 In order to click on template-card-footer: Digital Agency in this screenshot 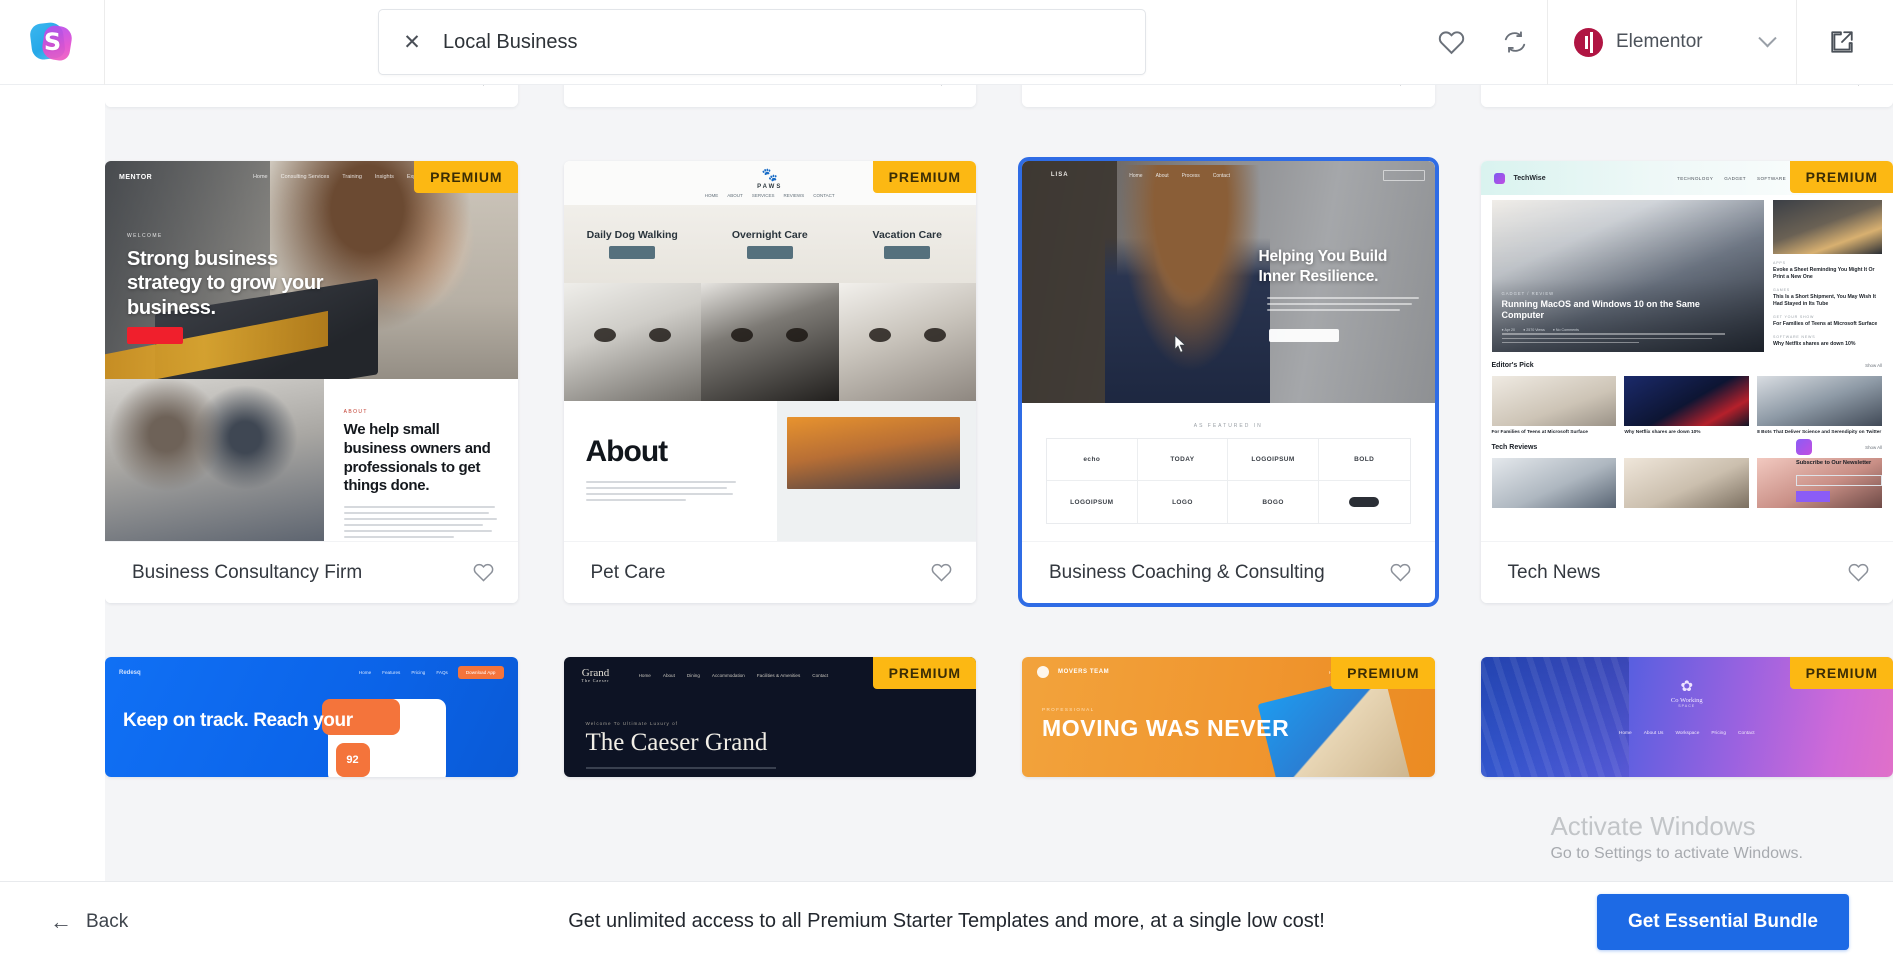, I will do `click(1686, 96)`.